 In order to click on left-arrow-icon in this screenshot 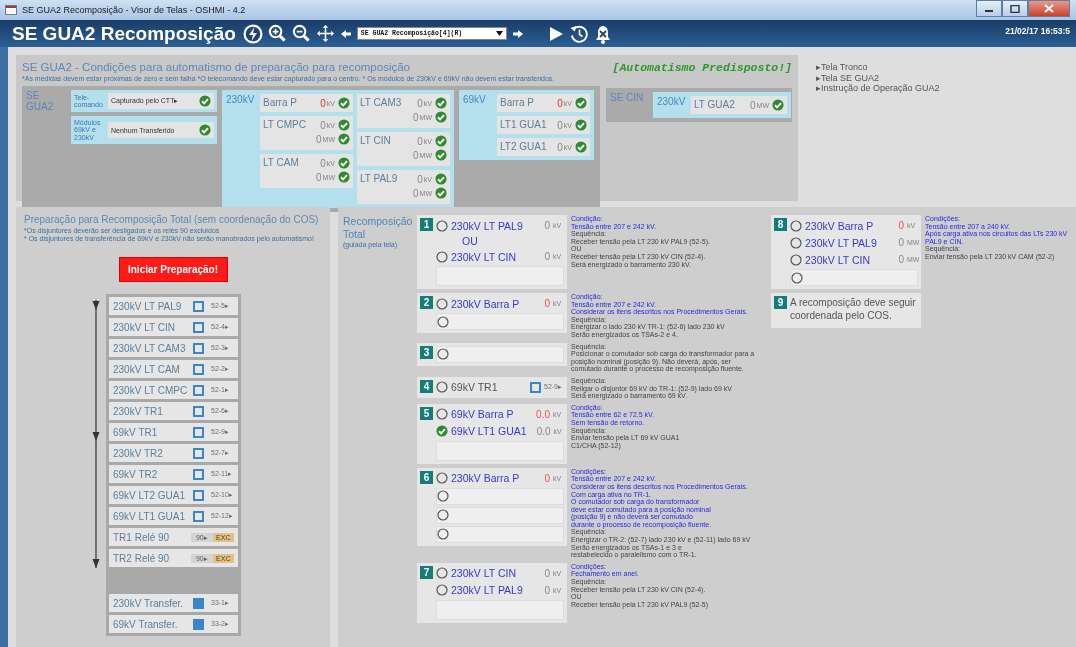, I will do `click(345, 33)`.